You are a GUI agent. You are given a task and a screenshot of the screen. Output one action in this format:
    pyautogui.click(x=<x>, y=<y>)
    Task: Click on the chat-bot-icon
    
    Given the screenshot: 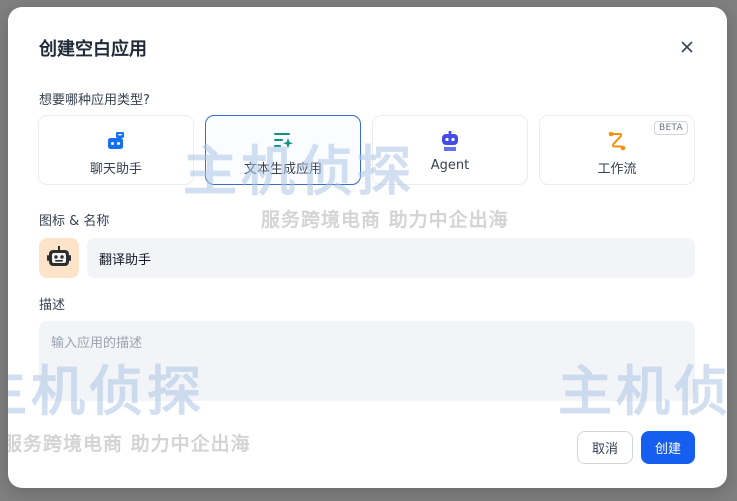 What is the action you would take?
    pyautogui.click(x=116, y=140)
    